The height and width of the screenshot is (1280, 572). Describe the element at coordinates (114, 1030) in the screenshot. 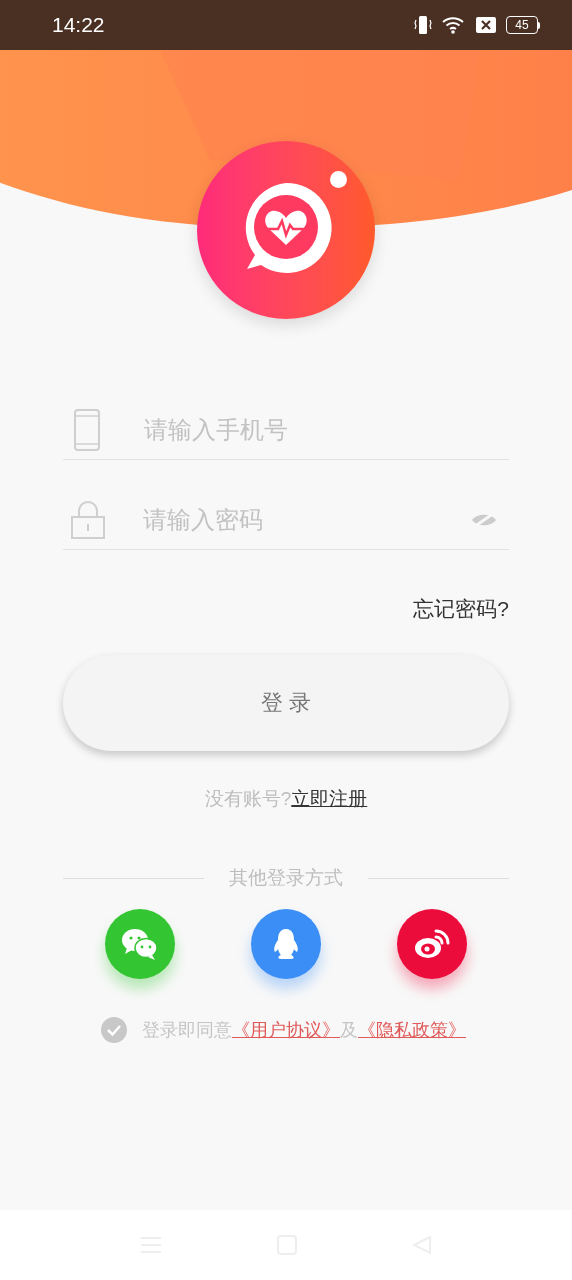

I see `agree-checkbox` at that location.